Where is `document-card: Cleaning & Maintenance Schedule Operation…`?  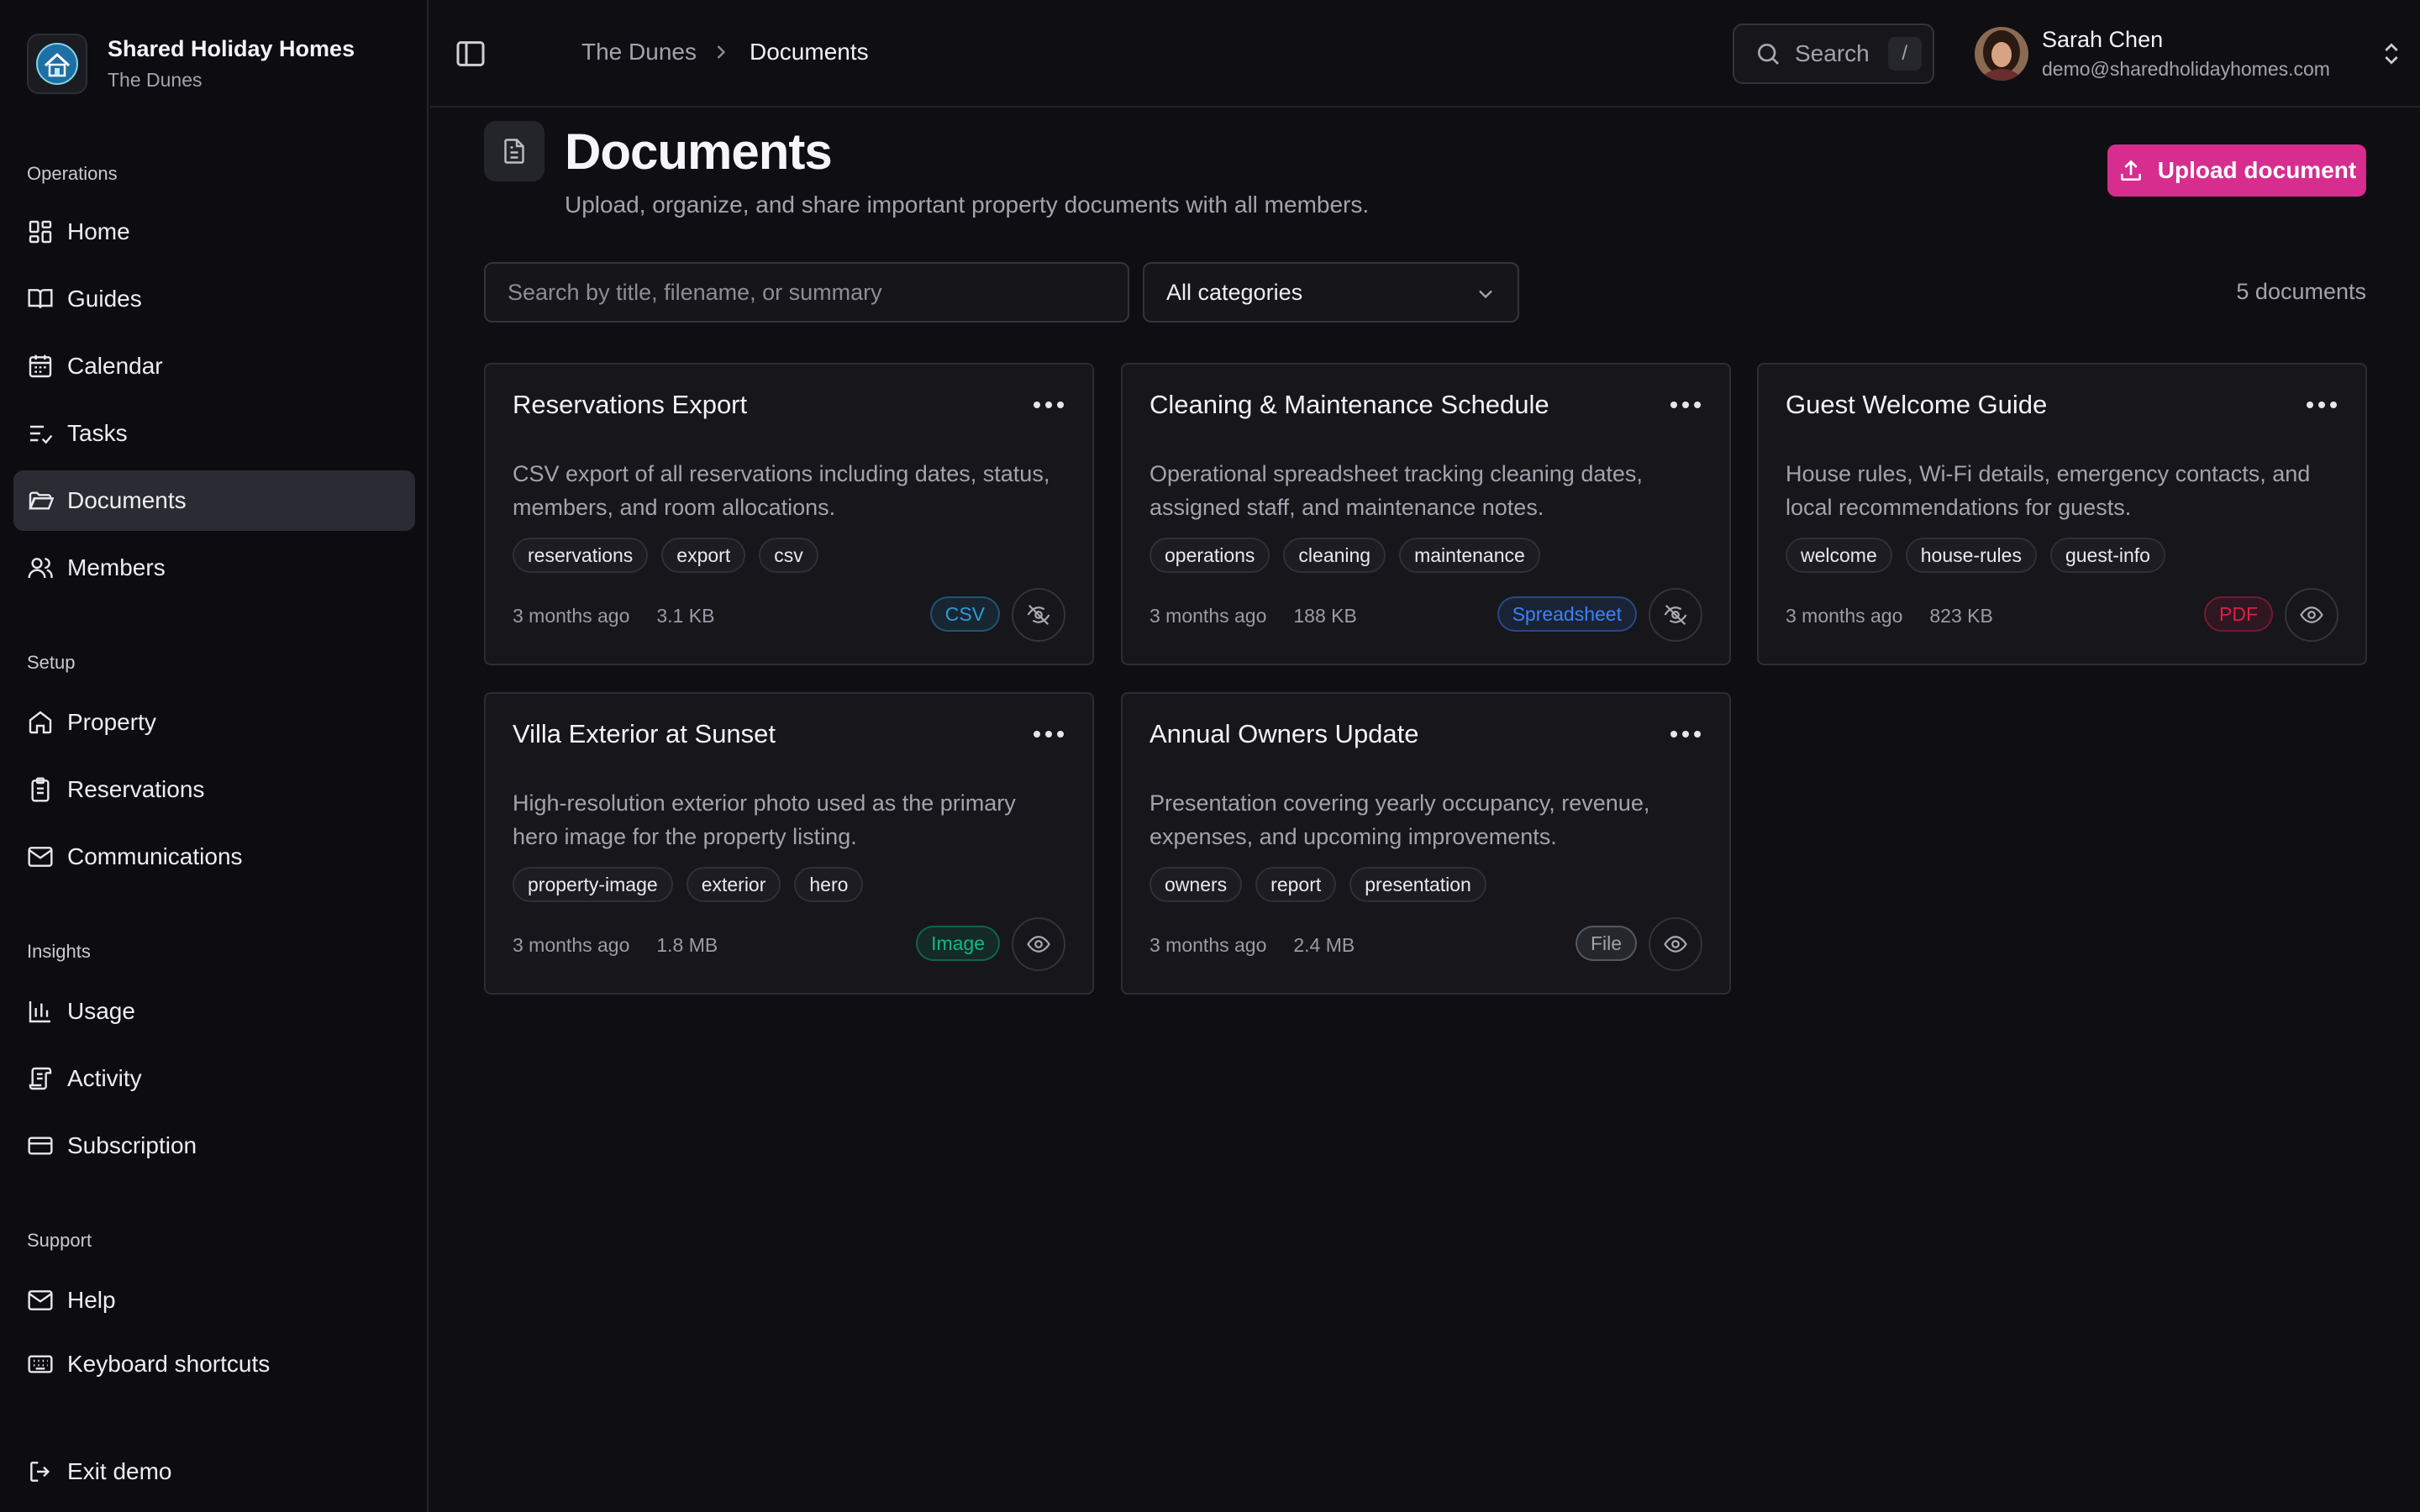
document-card: Cleaning & Maintenance Schedule Operation… is located at coordinates (1426, 514).